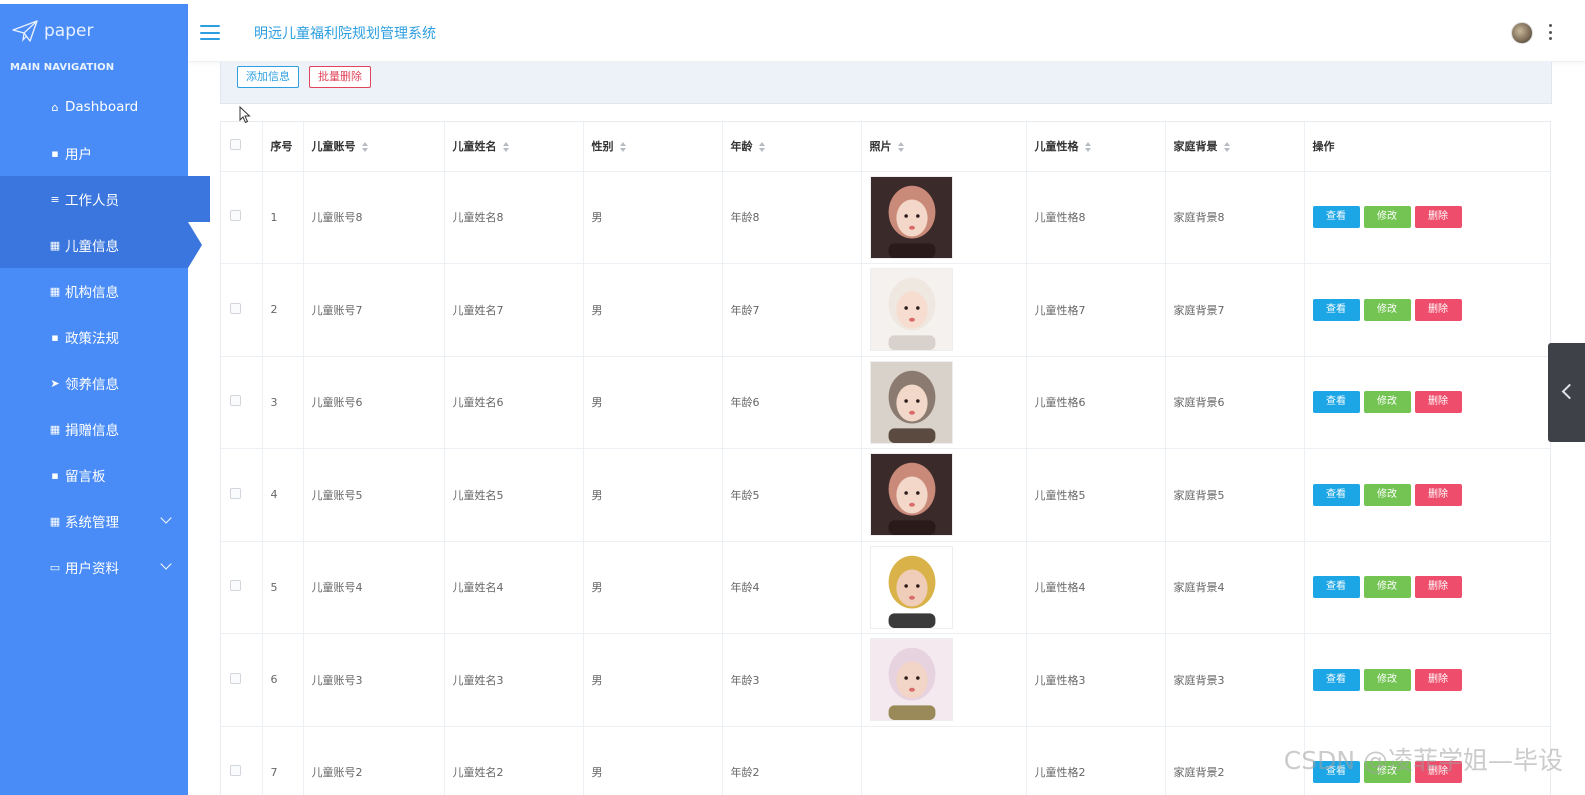 This screenshot has height=795, width=1585. Describe the element at coordinates (235, 145) in the screenshot. I see `select-all-checkbox` at that location.